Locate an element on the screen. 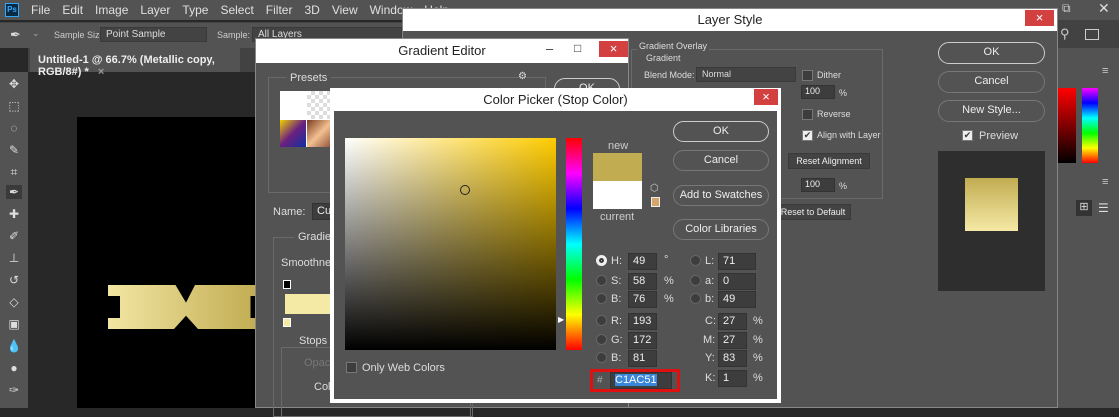  hue-input: 49 is located at coordinates (642, 261).